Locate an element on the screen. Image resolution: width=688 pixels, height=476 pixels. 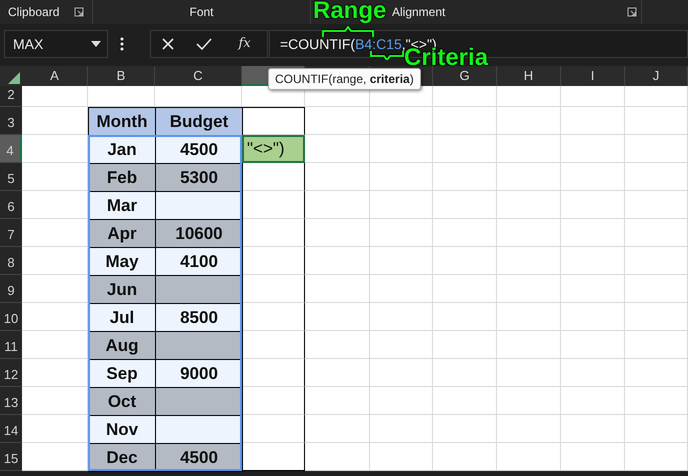
table-cell: Sep is located at coordinates (122, 373).